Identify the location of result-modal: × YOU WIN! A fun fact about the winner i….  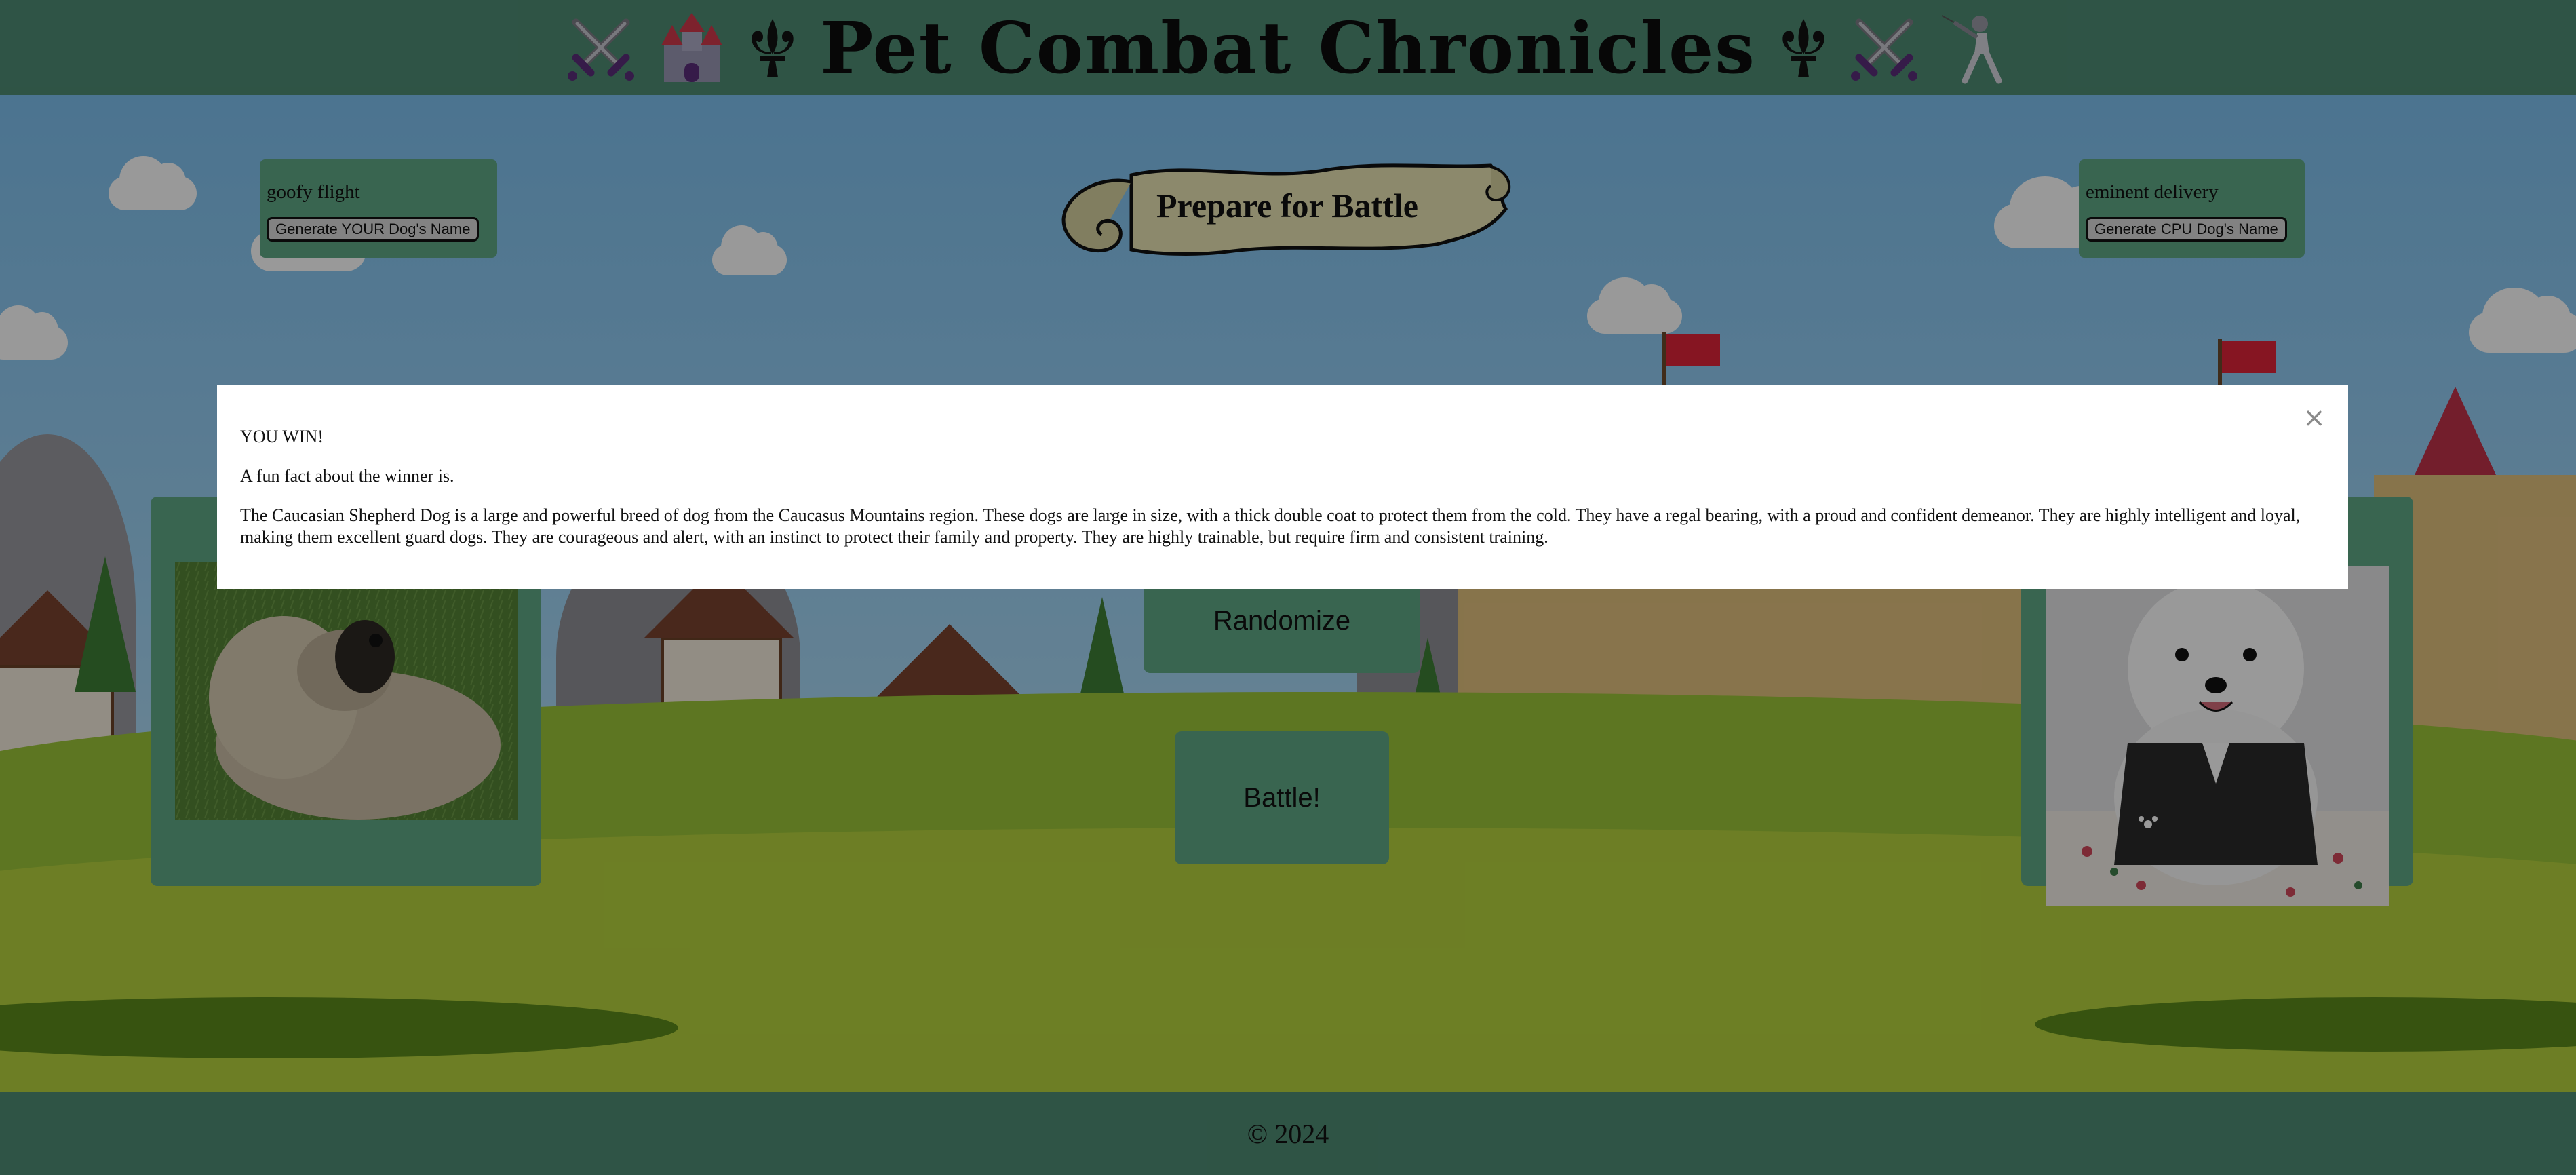
(1282, 487).